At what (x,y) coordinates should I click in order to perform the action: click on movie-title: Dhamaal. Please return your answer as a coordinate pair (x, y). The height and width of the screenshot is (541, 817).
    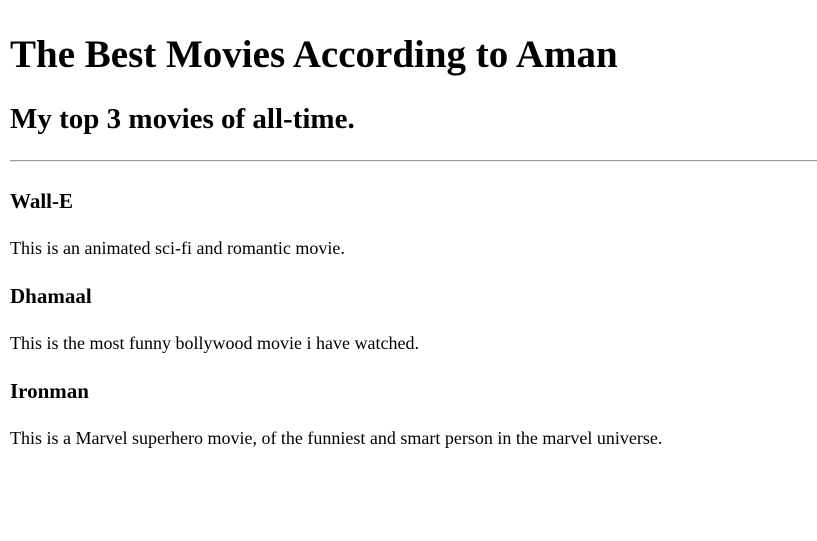
    Looking at the image, I should click on (51, 296).